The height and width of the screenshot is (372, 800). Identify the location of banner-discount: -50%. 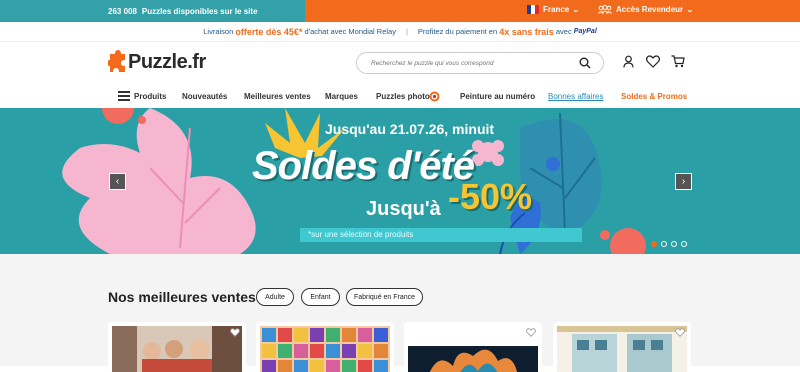
(490, 196).